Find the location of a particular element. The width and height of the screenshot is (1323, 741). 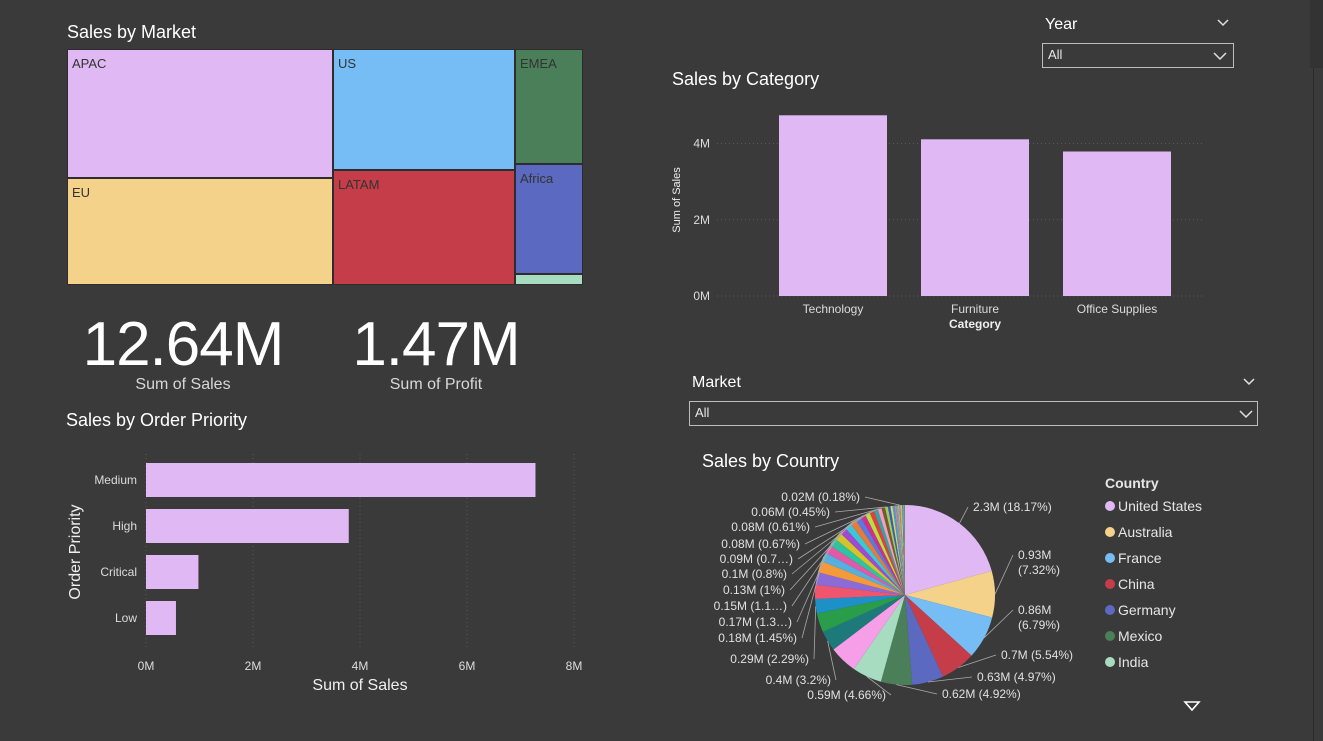

legend-scroll-down-icon is located at coordinates (1192, 706).